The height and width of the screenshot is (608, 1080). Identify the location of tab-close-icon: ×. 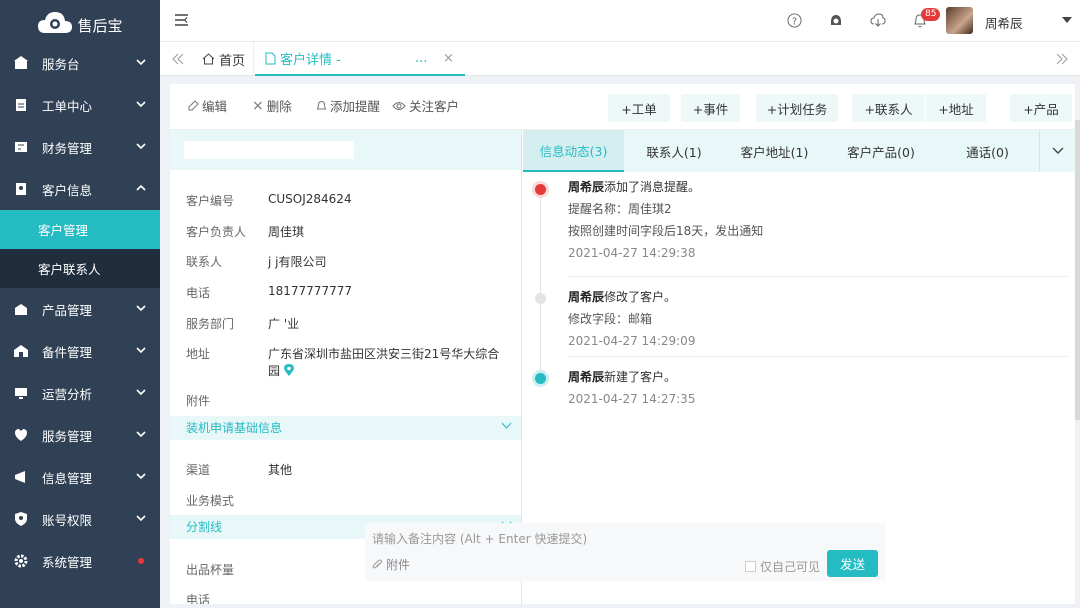
(448, 58).